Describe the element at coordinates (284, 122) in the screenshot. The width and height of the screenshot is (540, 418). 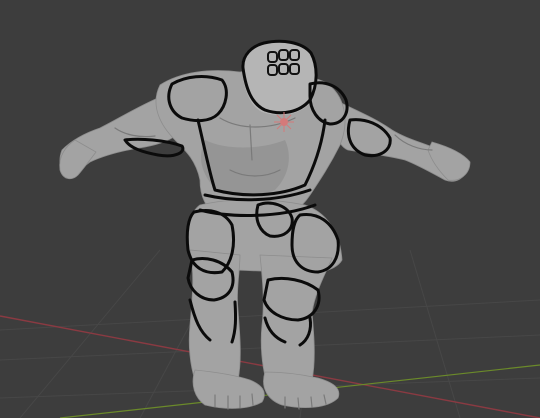
I see `object-origin-icon` at that location.